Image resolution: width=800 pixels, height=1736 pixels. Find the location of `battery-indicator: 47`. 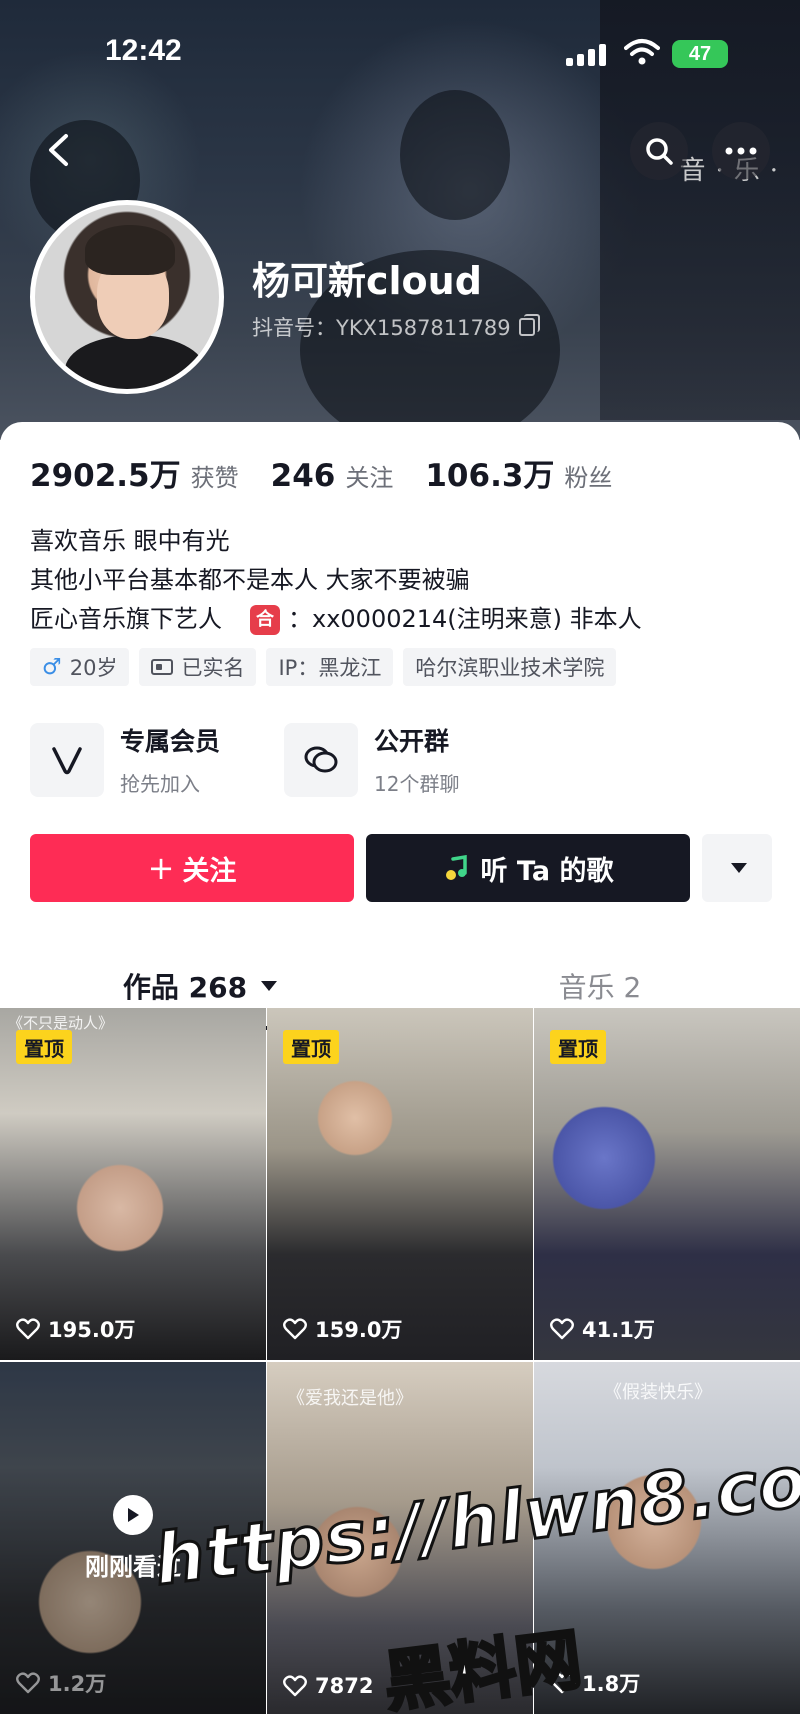

battery-indicator: 47 is located at coordinates (700, 54).